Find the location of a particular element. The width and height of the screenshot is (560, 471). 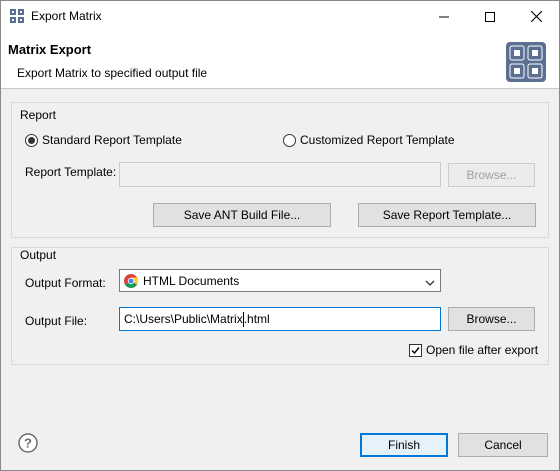

minimize-icon is located at coordinates (444, 16).